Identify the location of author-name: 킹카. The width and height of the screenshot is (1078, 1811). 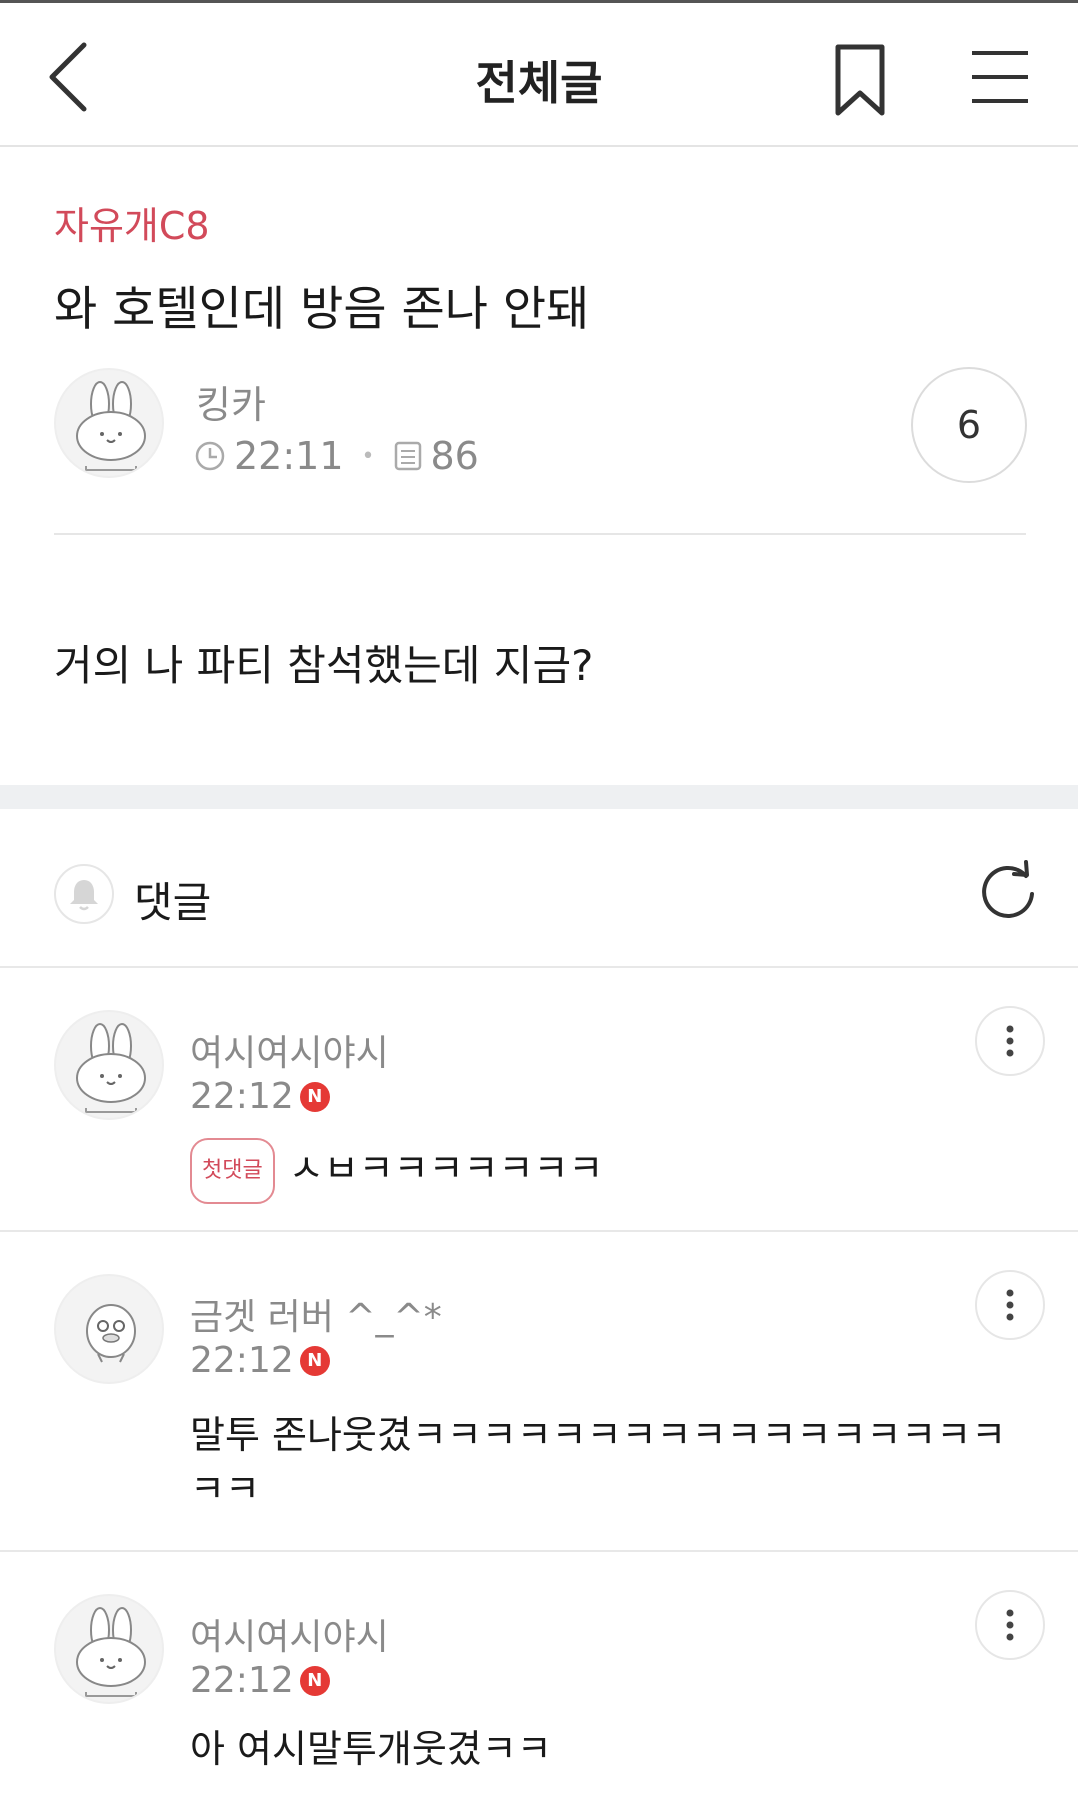
(231, 401).